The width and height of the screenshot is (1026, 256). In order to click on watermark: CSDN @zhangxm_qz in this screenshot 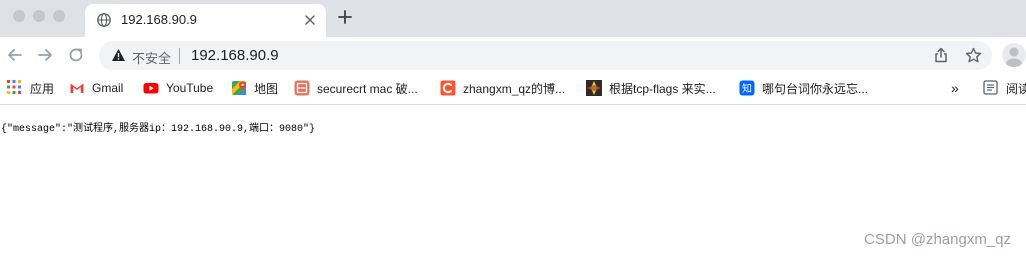, I will do `click(937, 239)`.